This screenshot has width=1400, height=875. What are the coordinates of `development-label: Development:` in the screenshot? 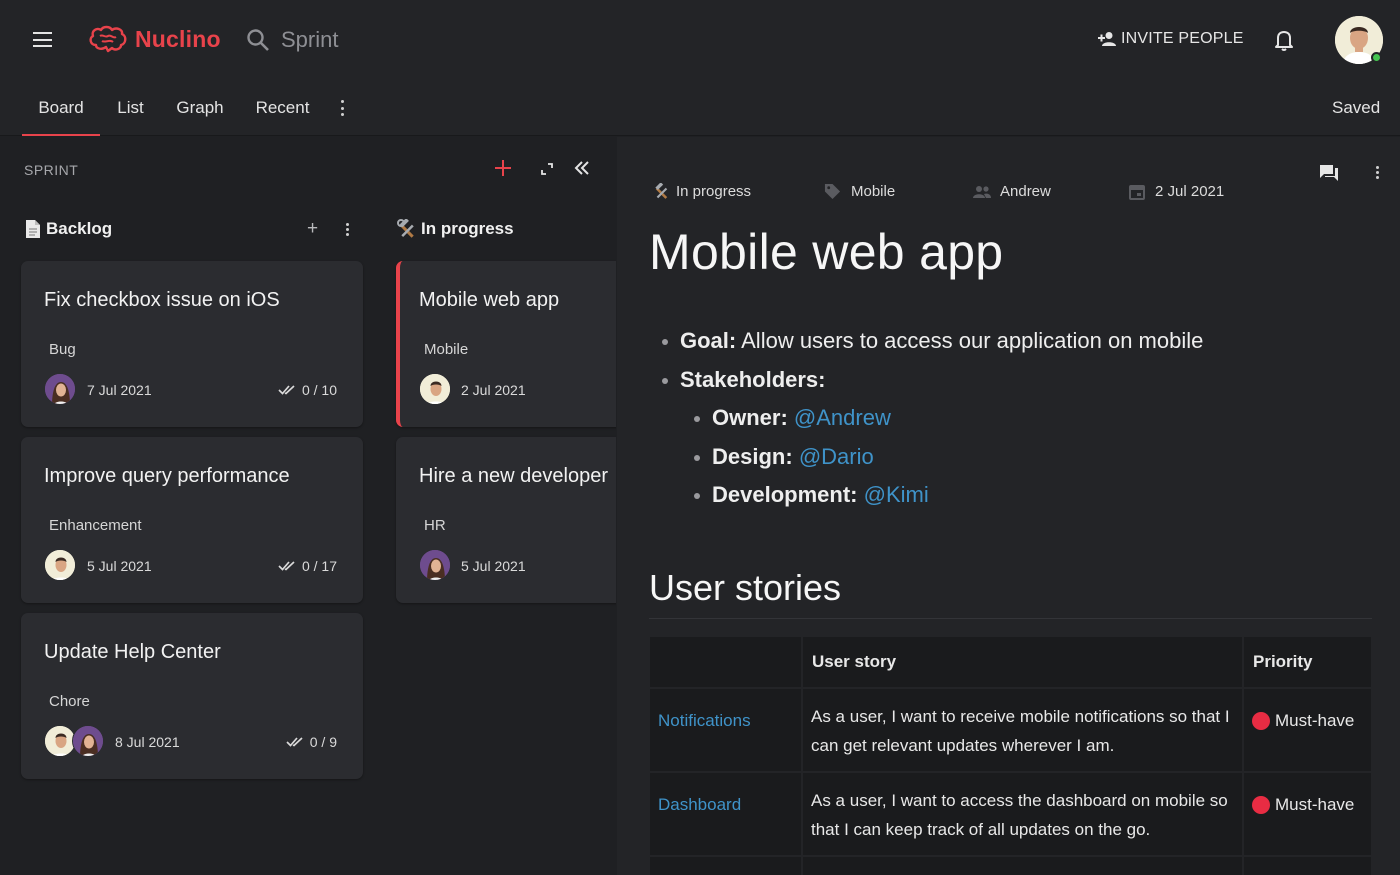 It's located at (785, 494).